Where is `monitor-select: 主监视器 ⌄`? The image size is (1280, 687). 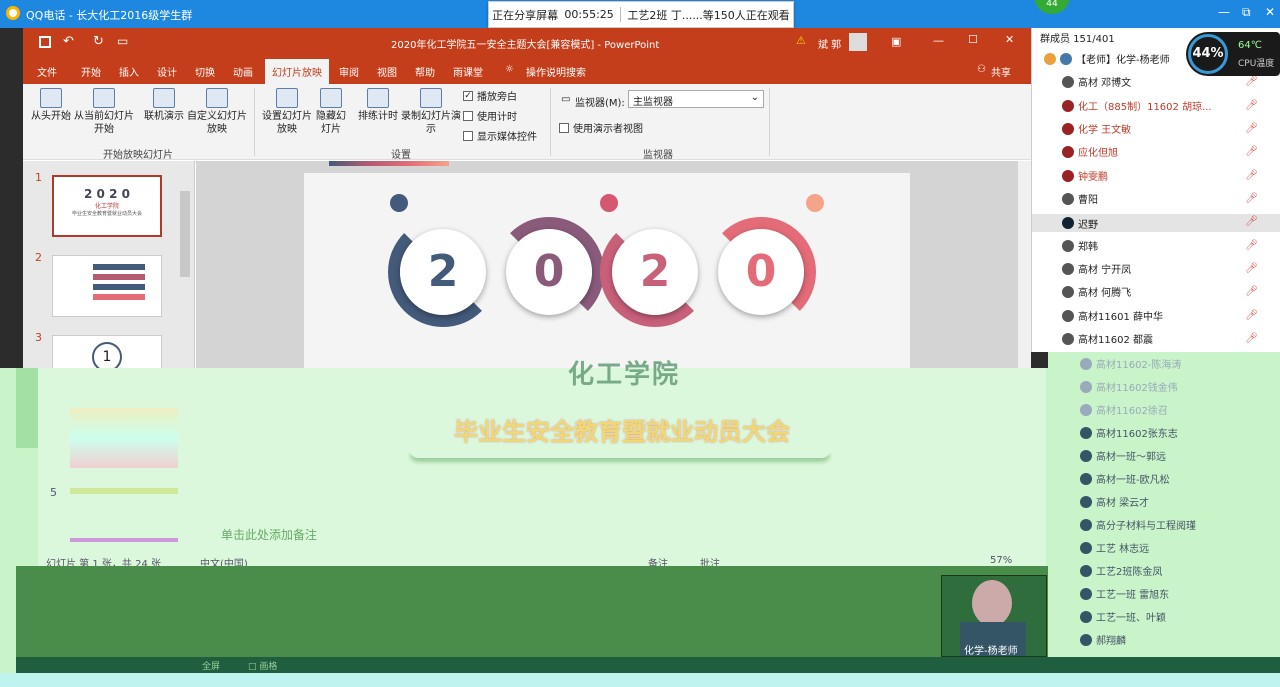 monitor-select: 主监视器 ⌄ is located at coordinates (696, 99).